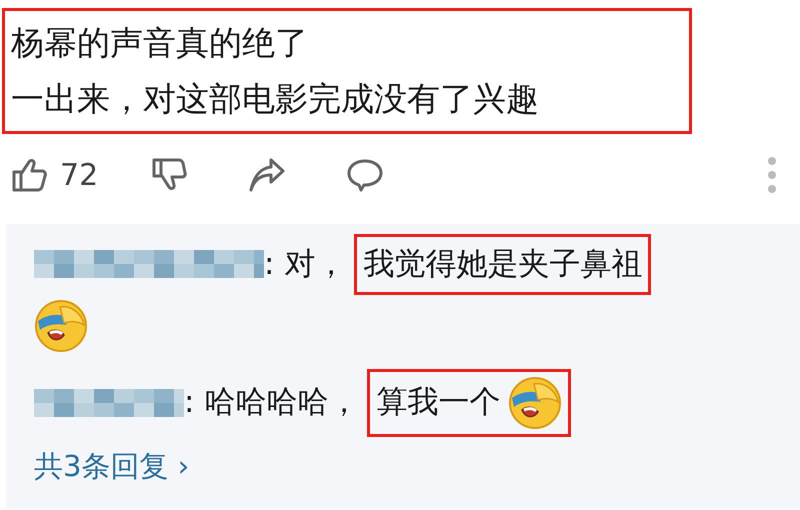 The width and height of the screenshot is (800, 510). I want to click on comment-text: 杨幂的声音真的绝了, so click(160, 43).